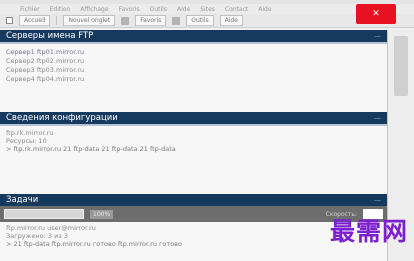 The height and width of the screenshot is (261, 414). What do you see at coordinates (401, 66) in the screenshot?
I see `scrollbar-thumb` at bounding box center [401, 66].